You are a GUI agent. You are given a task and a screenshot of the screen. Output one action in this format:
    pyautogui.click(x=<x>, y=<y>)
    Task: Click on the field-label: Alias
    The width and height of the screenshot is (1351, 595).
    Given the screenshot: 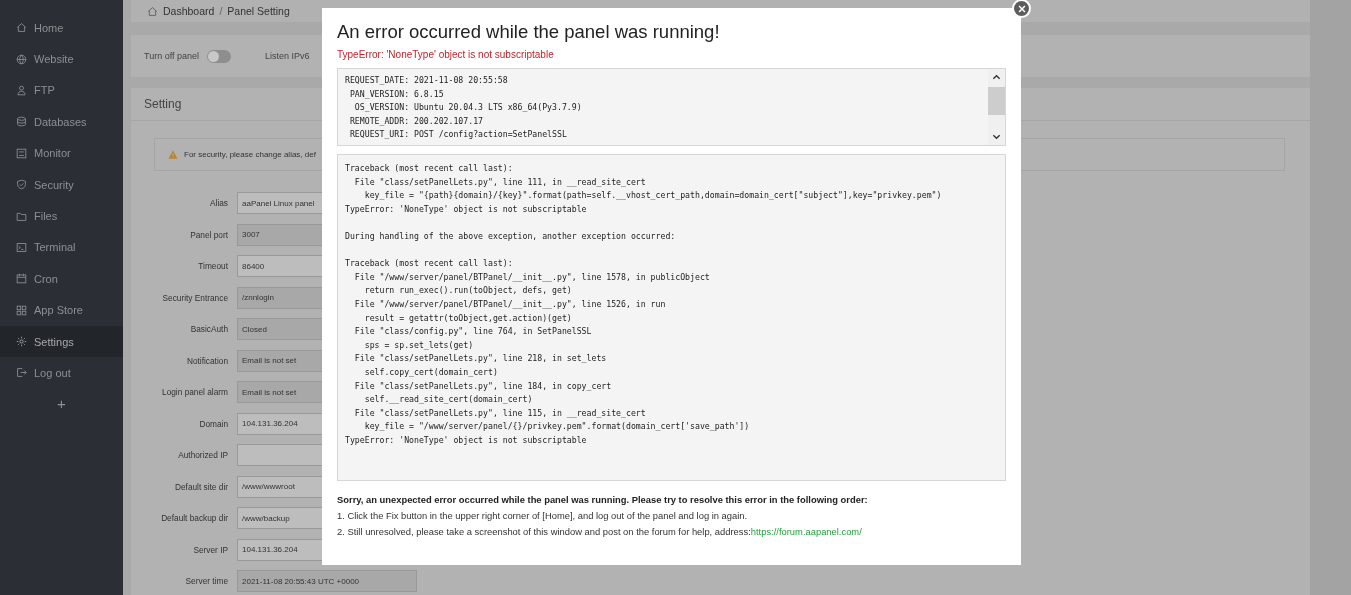 What is the action you would take?
    pyautogui.click(x=218, y=203)
    